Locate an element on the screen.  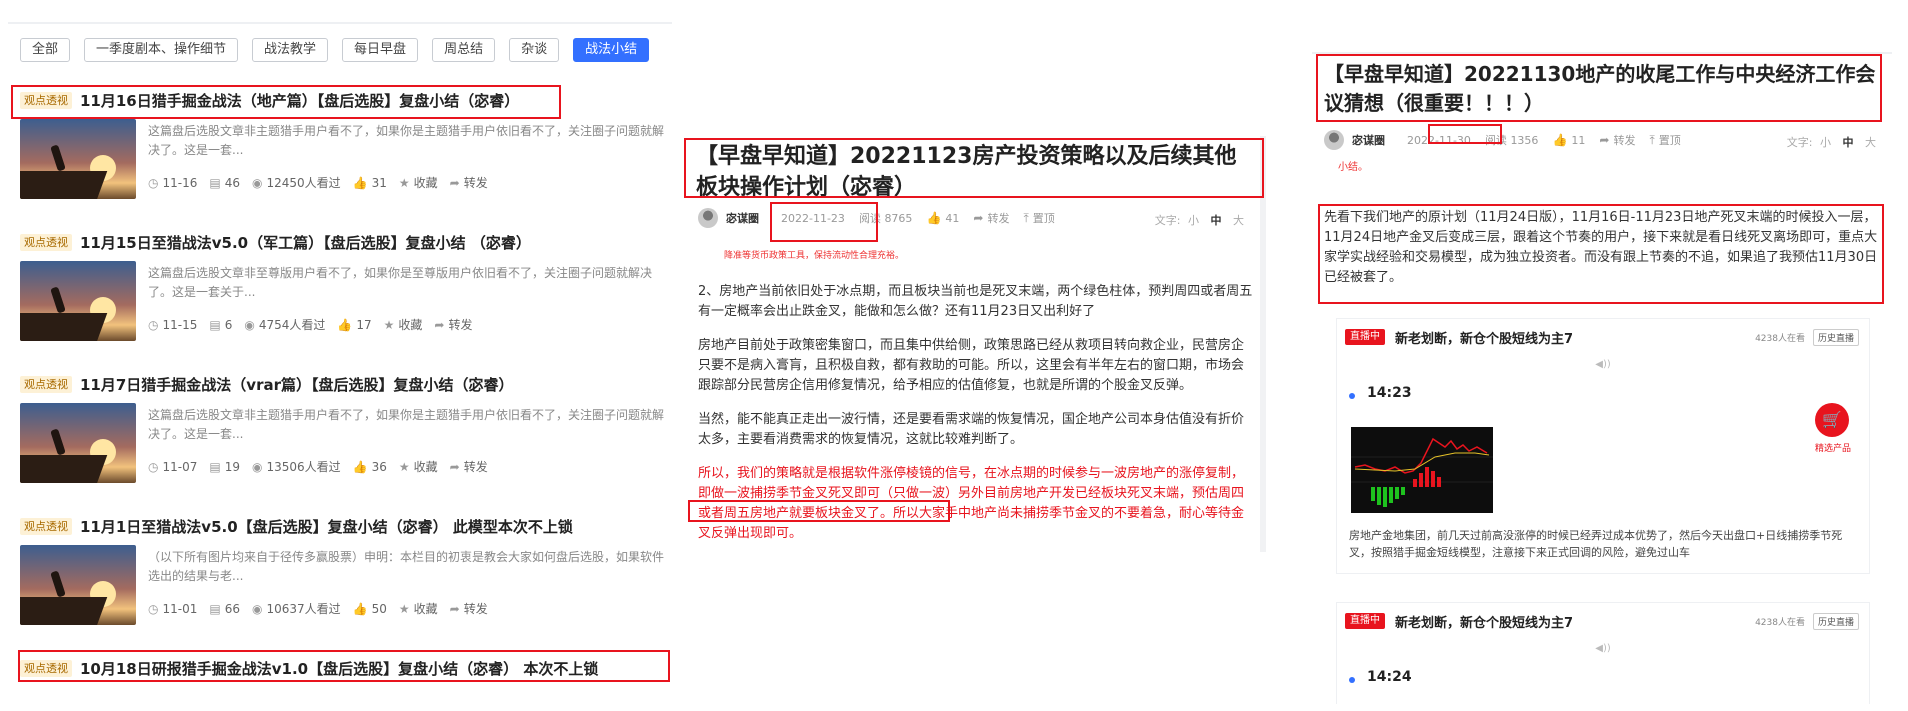
truncated-text: 小结。 is located at coordinates (1353, 167).